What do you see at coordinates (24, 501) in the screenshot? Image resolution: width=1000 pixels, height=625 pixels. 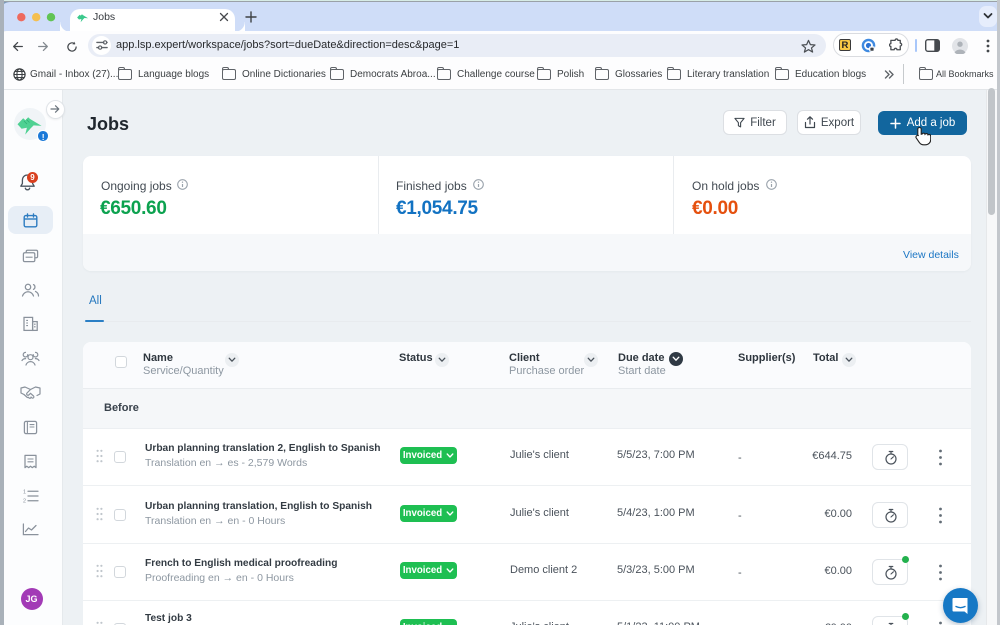 I see `svg-text: 2` at bounding box center [24, 501].